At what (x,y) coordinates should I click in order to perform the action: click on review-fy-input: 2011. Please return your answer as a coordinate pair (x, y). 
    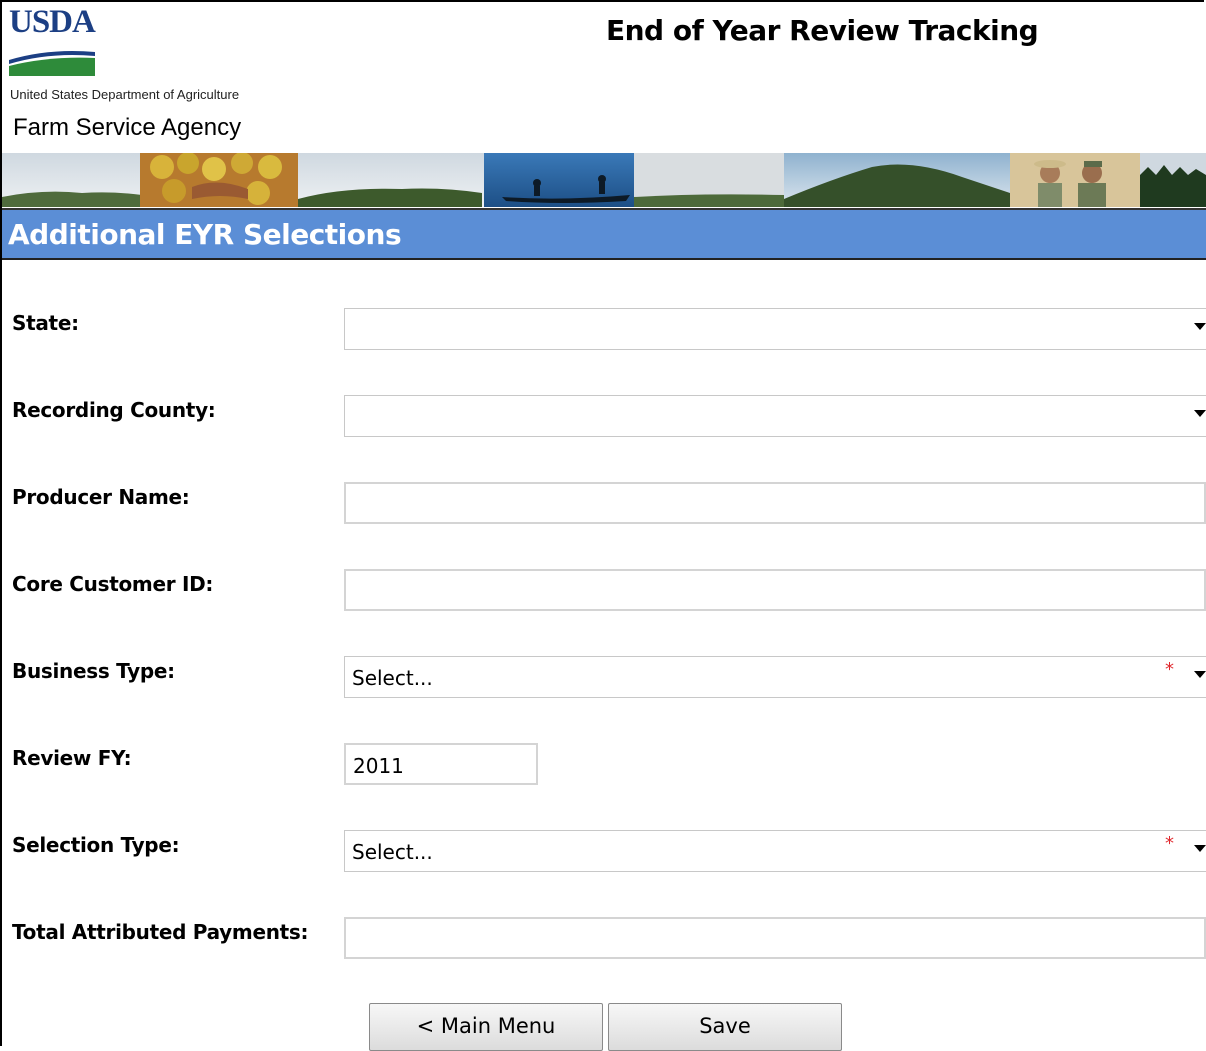
    Looking at the image, I should click on (441, 764).